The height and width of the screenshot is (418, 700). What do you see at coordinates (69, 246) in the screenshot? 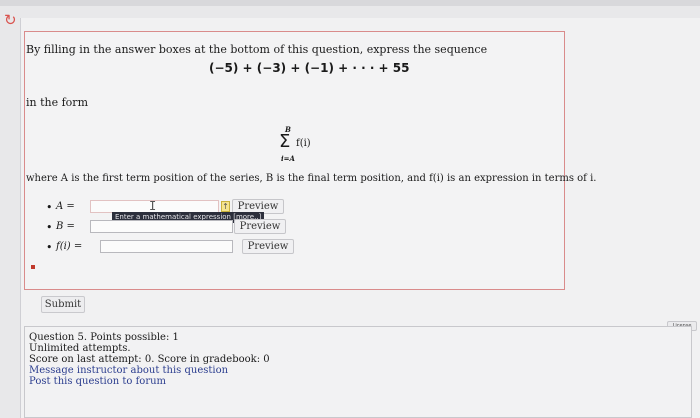
I see `field-label-f: f(i) =` at bounding box center [69, 246].